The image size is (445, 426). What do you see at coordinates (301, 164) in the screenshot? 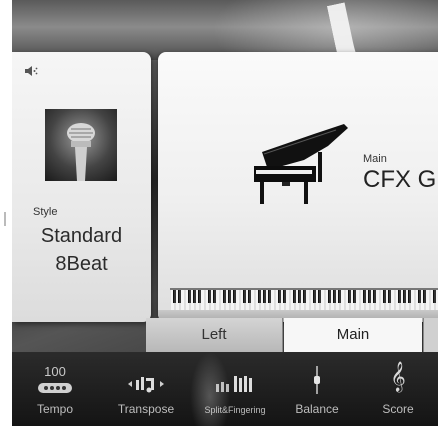
I see `grand-piano-icon` at bounding box center [301, 164].